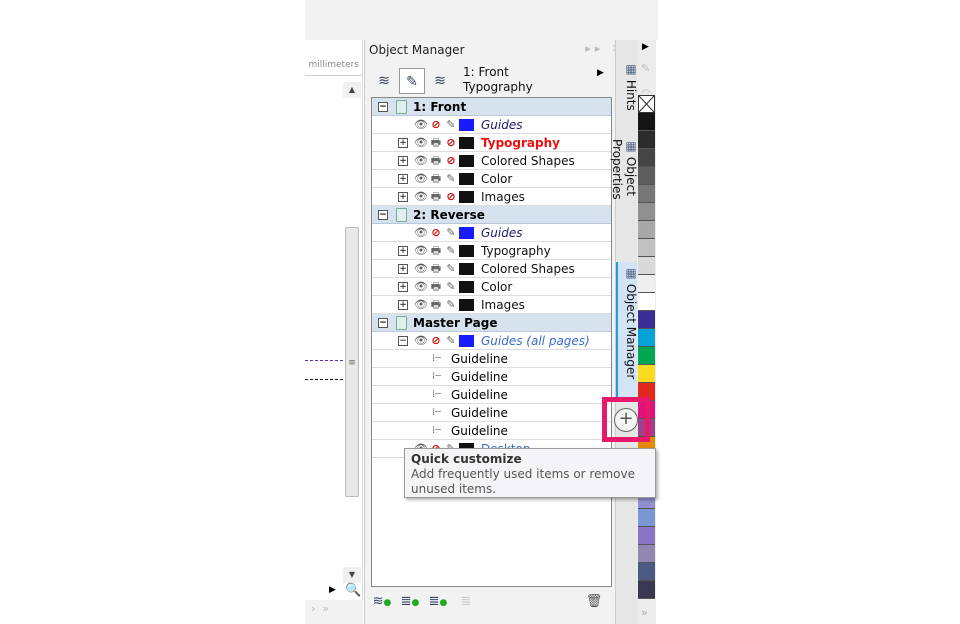 The height and width of the screenshot is (624, 960). I want to click on tab-object-manager: ▦ Object Manager, so click(627, 329).